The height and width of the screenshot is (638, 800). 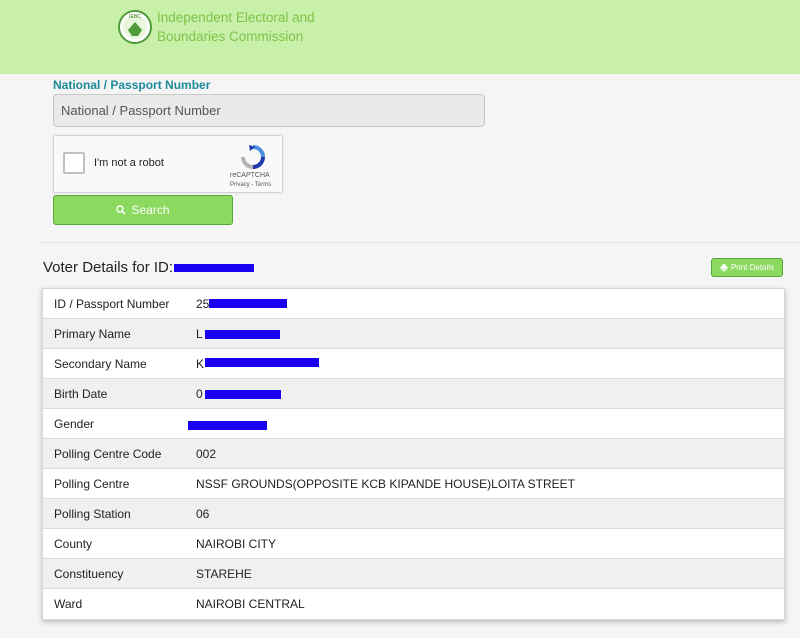 What do you see at coordinates (752, 267) in the screenshot?
I see `print-details-label: Print Details` at bounding box center [752, 267].